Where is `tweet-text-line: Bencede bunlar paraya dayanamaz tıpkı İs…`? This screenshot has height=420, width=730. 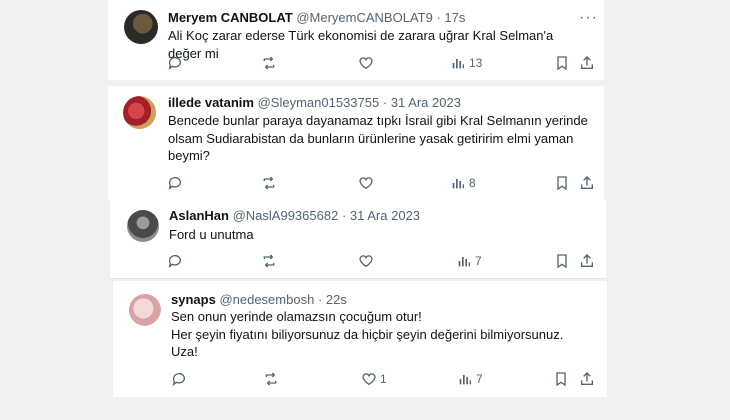 tweet-text-line: Bencede bunlar paraya dayanamaz tıpkı İs… is located at coordinates (378, 120).